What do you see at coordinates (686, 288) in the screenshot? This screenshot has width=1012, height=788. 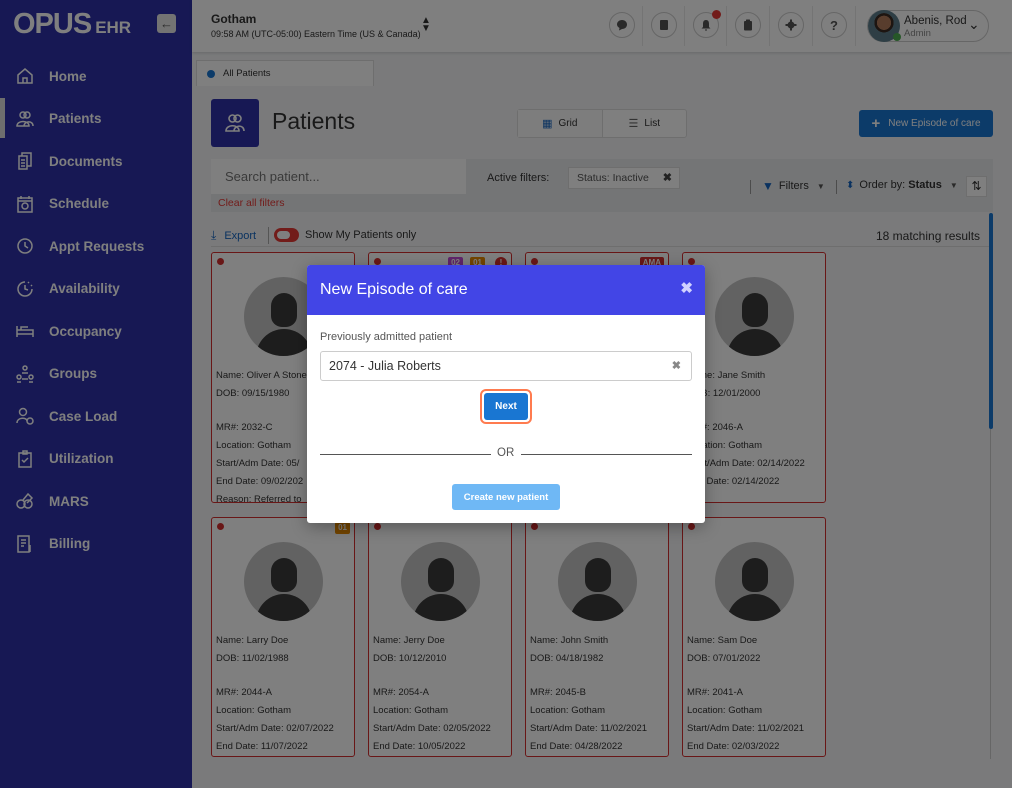 I see `close-icon: ✖` at bounding box center [686, 288].